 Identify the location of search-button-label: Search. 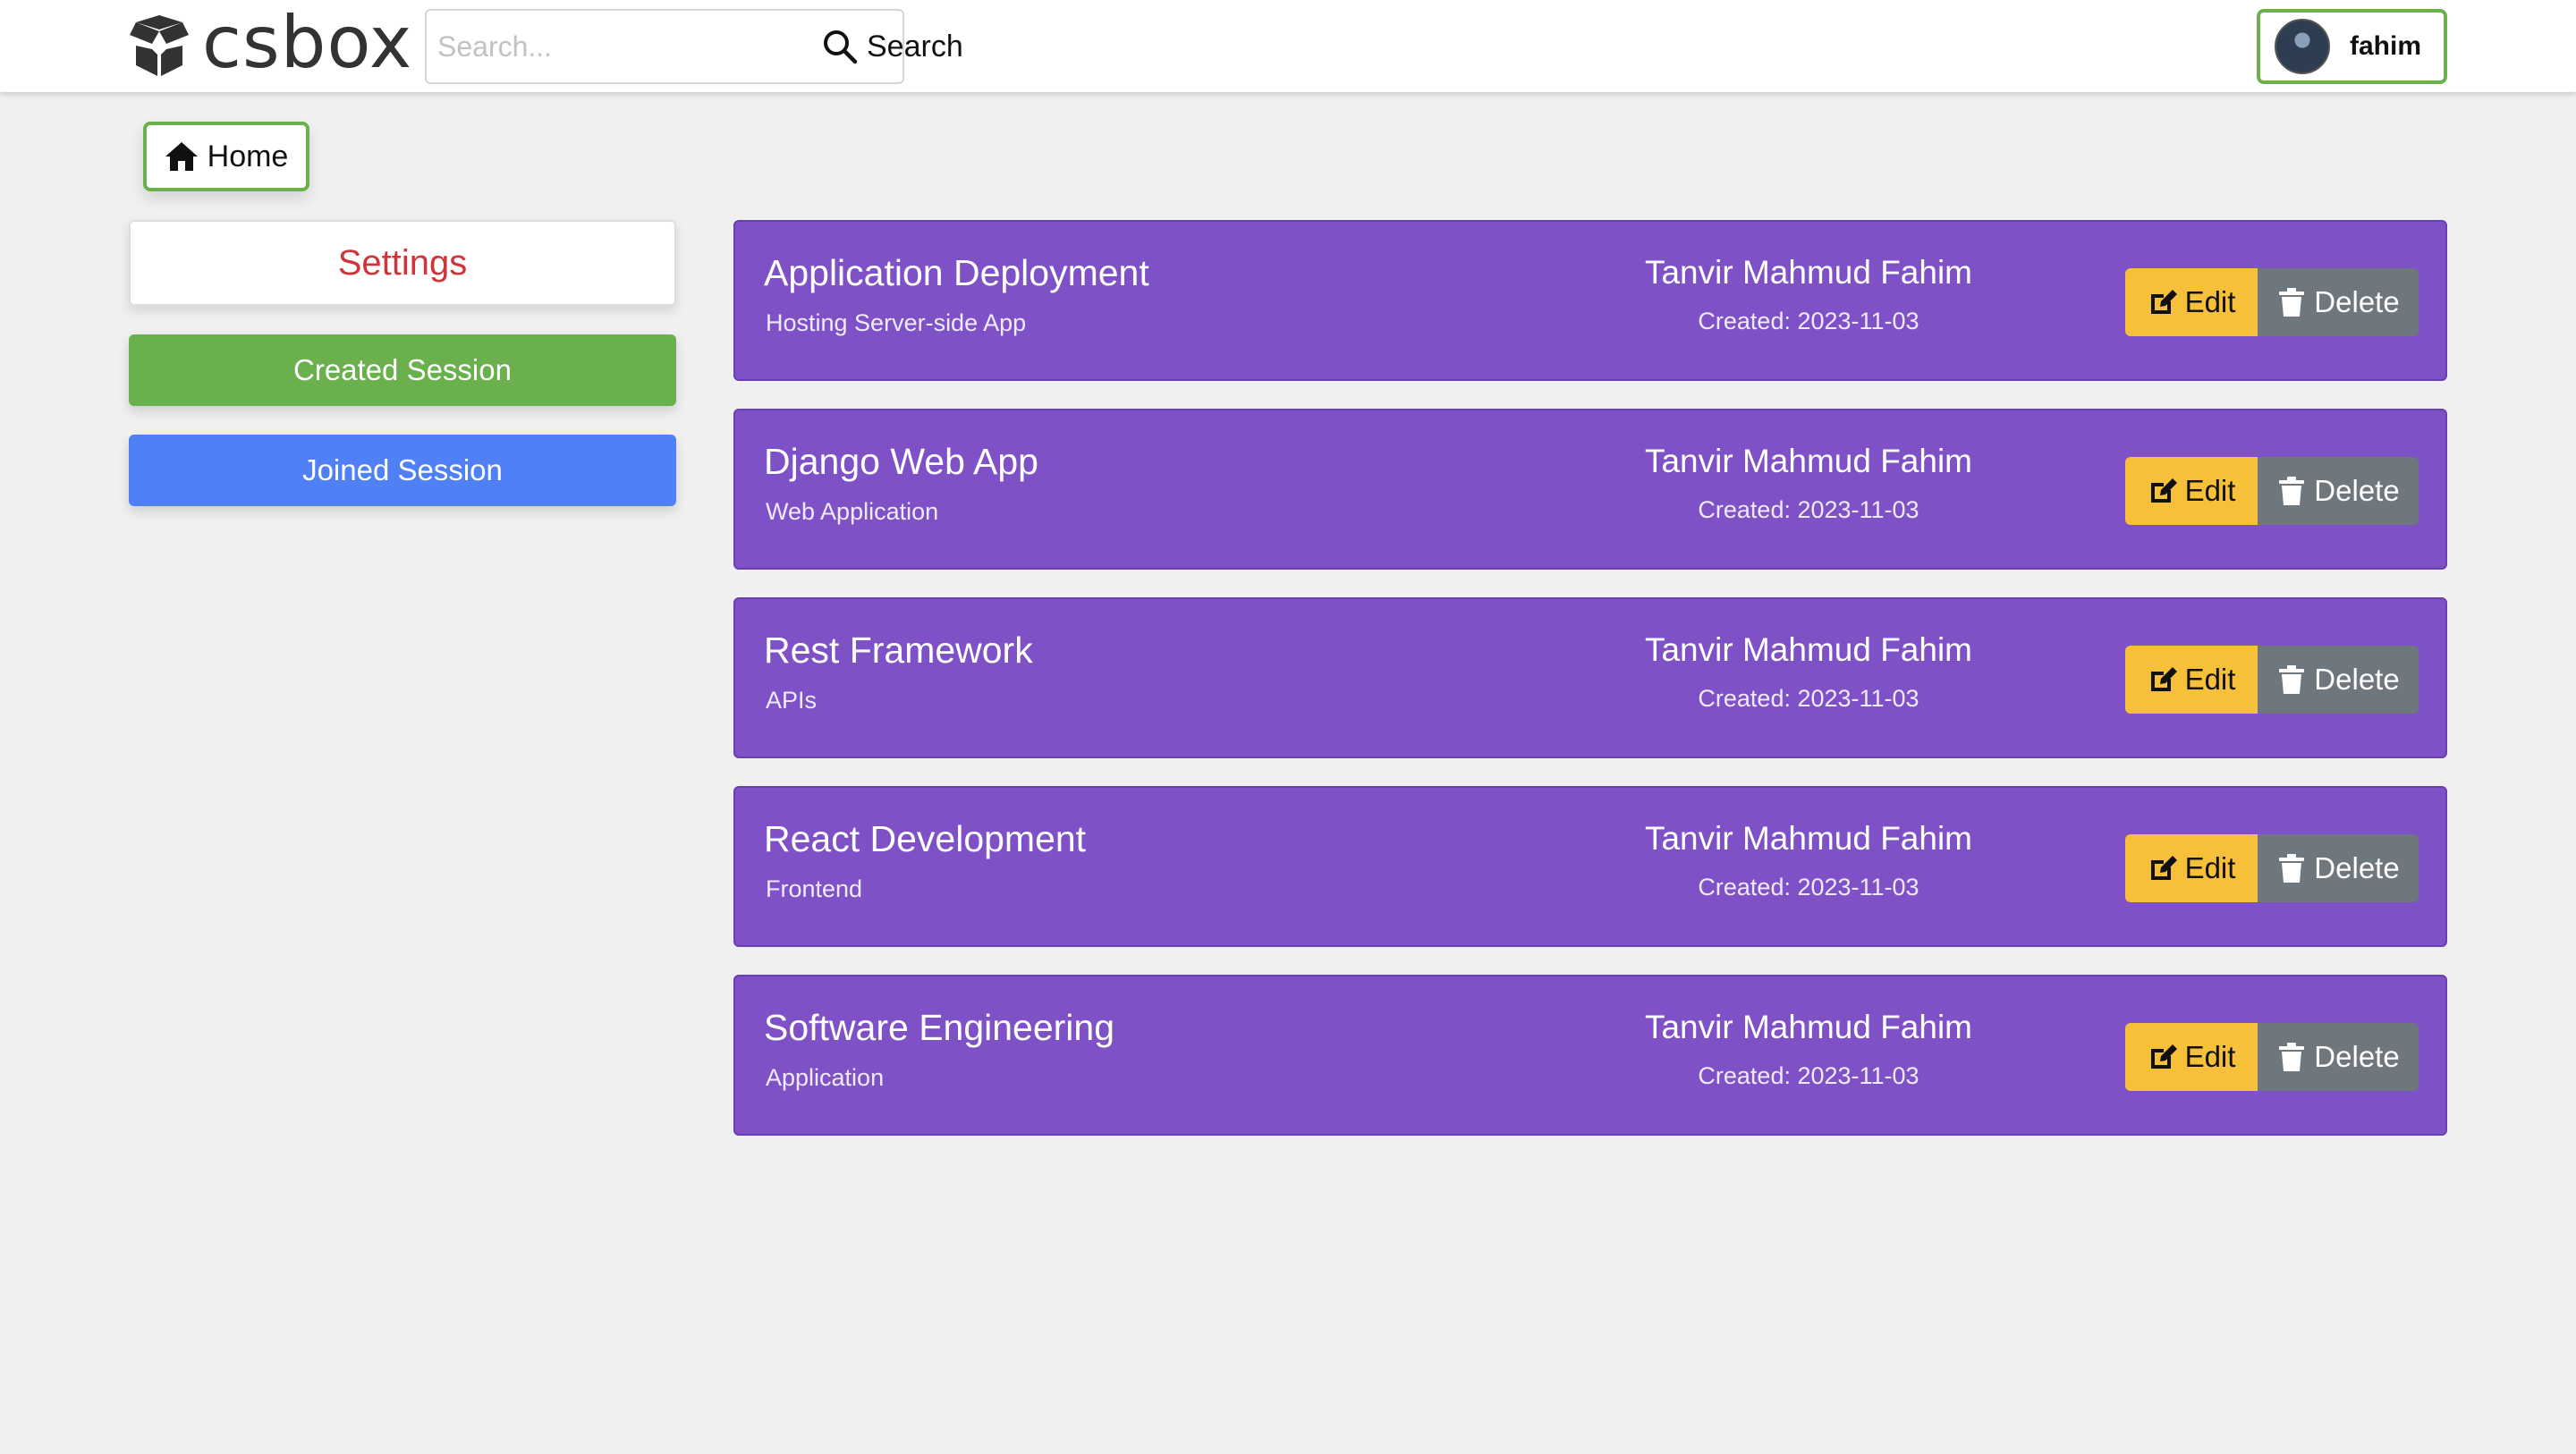
(915, 46).